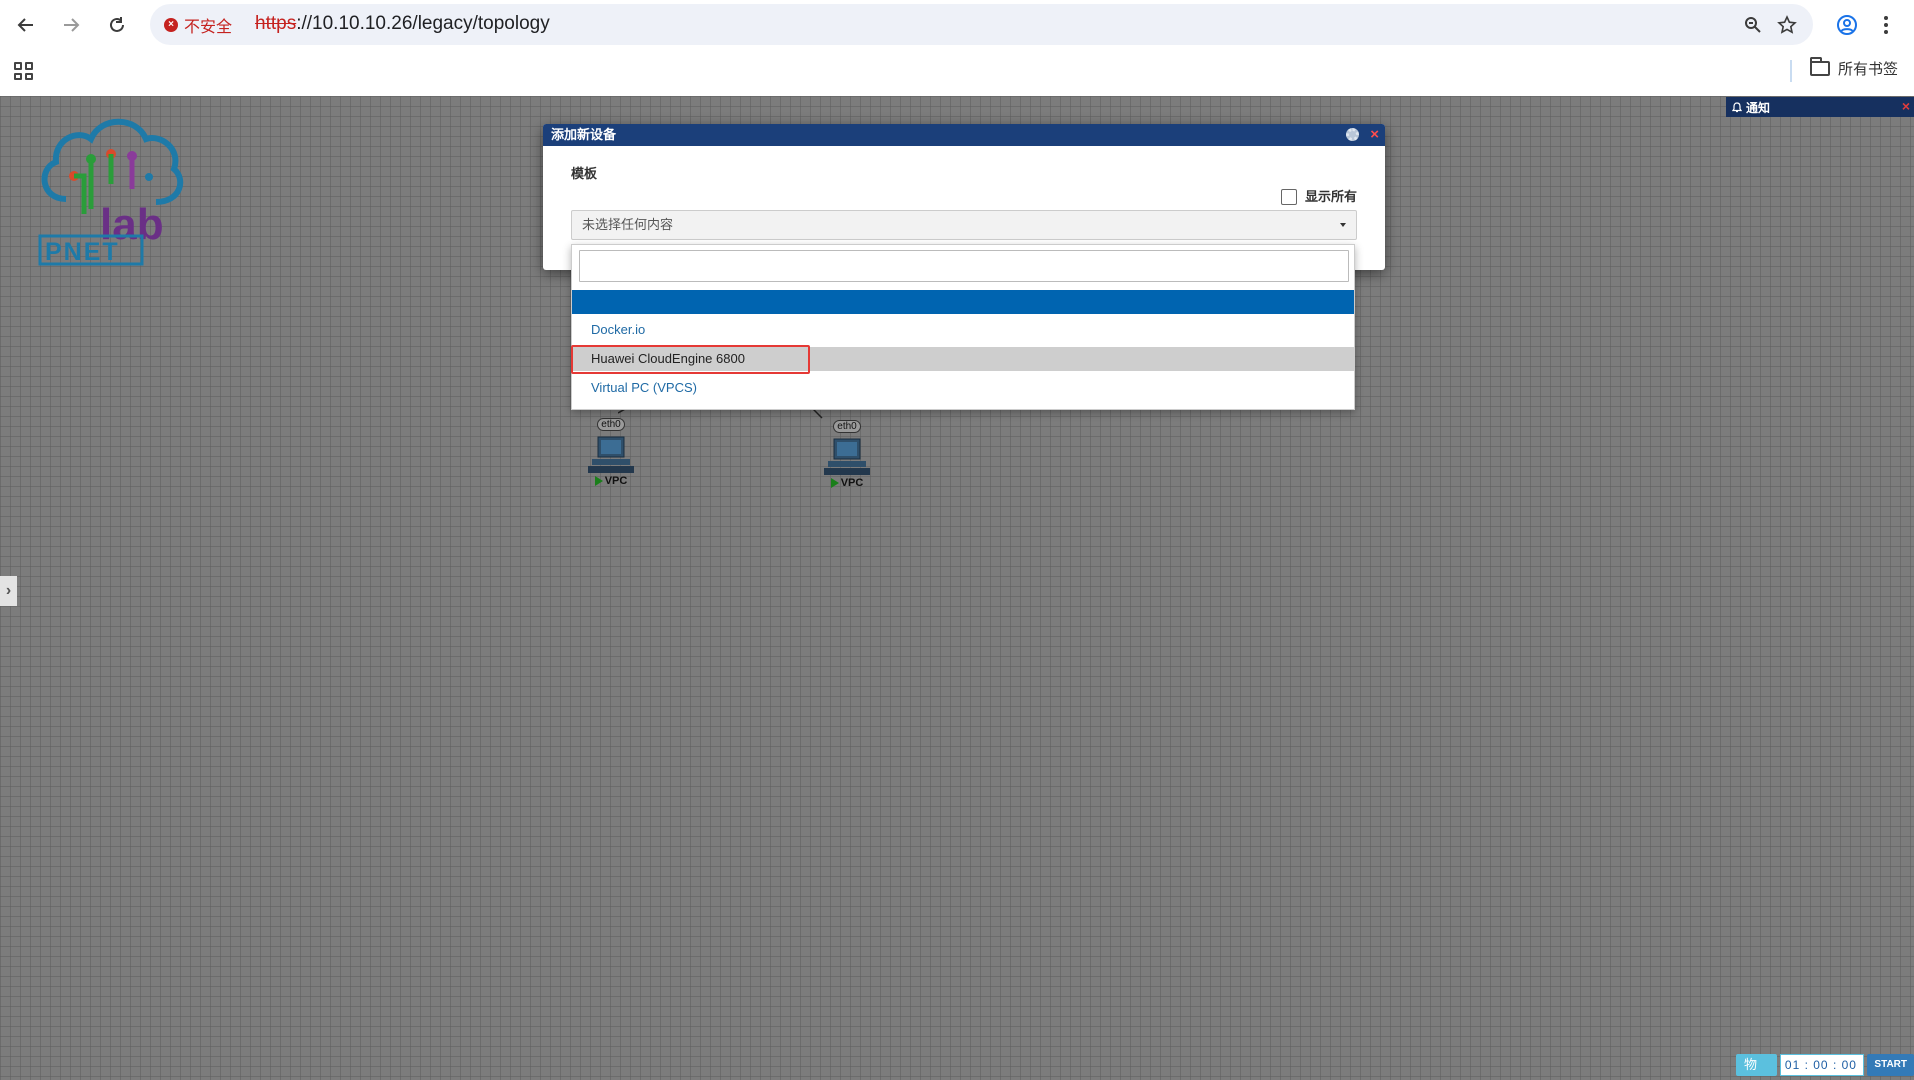 The image size is (1914, 1080). What do you see at coordinates (276, 23) in the screenshot?
I see `url-scheme: https` at bounding box center [276, 23].